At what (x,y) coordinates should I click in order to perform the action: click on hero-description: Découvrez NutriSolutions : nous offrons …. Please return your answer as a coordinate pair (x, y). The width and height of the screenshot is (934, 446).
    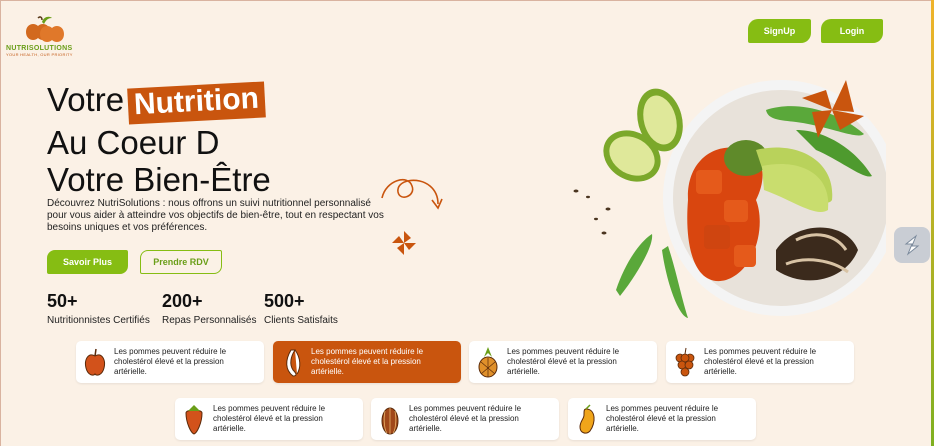
    Looking at the image, I should click on (215, 215).